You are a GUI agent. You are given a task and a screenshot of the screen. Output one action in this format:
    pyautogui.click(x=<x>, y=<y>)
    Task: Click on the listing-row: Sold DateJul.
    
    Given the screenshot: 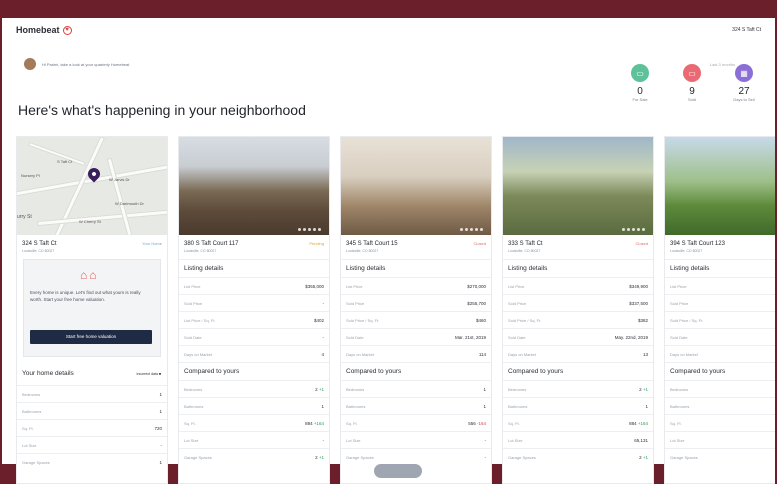 What is the action you would take?
    pyautogui.click(x=720, y=336)
    